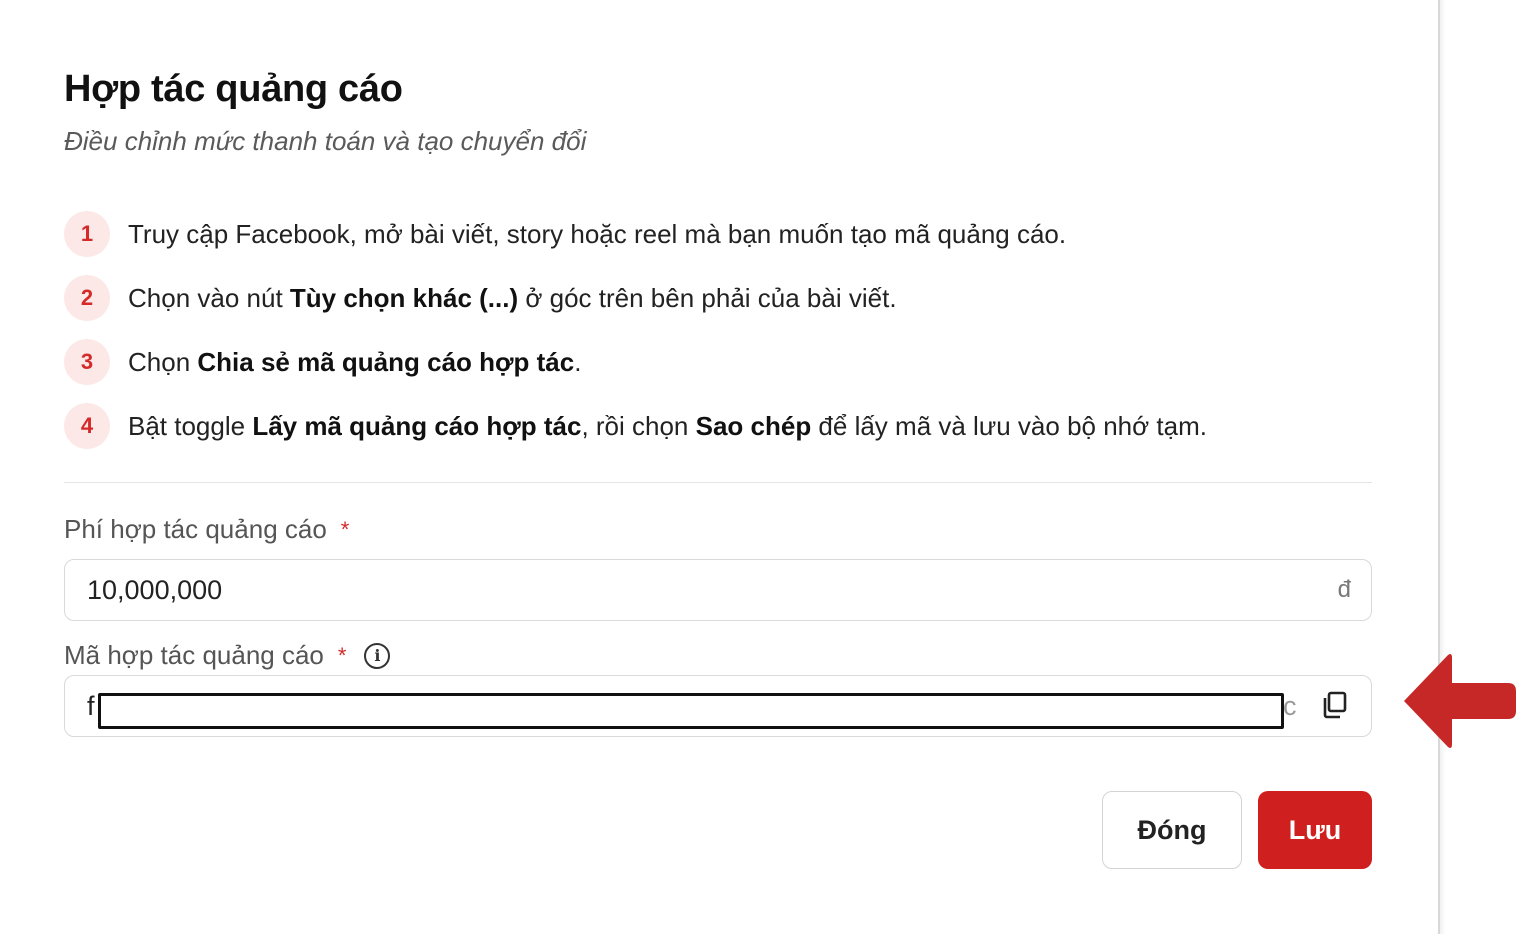 The width and height of the screenshot is (1524, 934). Describe the element at coordinates (190, 425) in the screenshot. I see `step-text-part: Bật toggle` at that location.